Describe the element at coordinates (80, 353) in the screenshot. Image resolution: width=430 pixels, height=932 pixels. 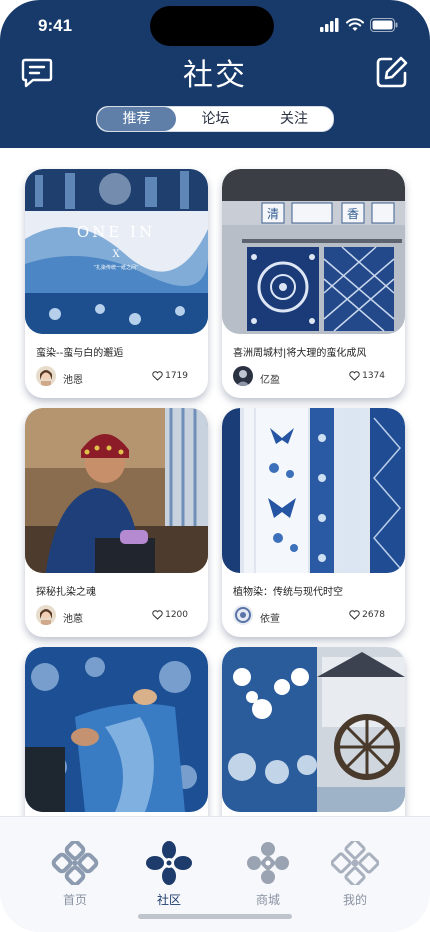
I see `post-title: 蛮染--蛮与白的邂逅` at that location.